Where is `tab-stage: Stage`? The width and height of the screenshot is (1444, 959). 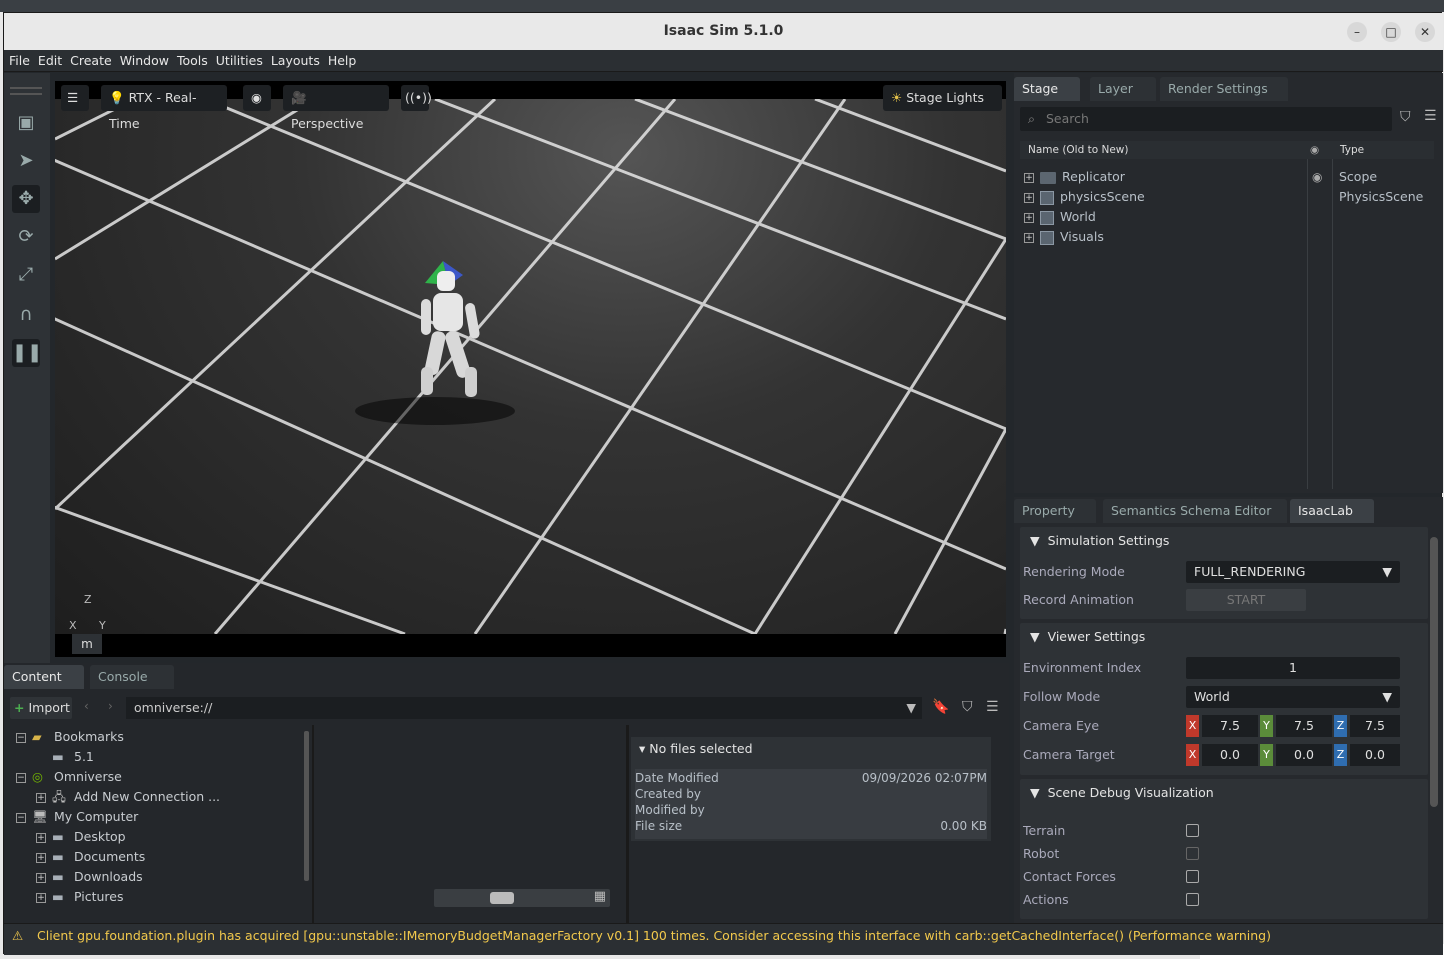
tab-stage: Stage is located at coordinates (1047, 89).